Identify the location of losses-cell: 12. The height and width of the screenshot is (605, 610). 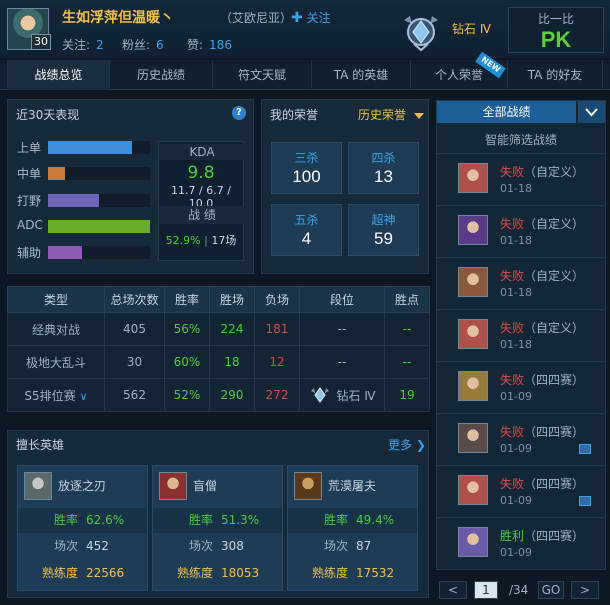
(277, 362).